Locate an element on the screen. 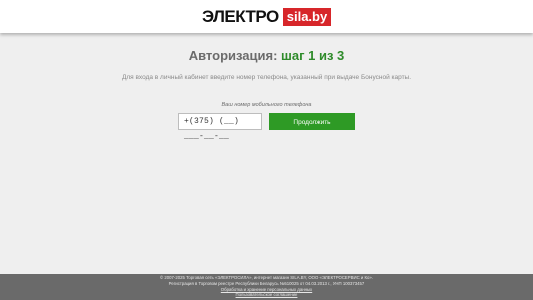 The height and width of the screenshot is (300, 533). step-indicator: шаг 1 из 3 is located at coordinates (313, 55).